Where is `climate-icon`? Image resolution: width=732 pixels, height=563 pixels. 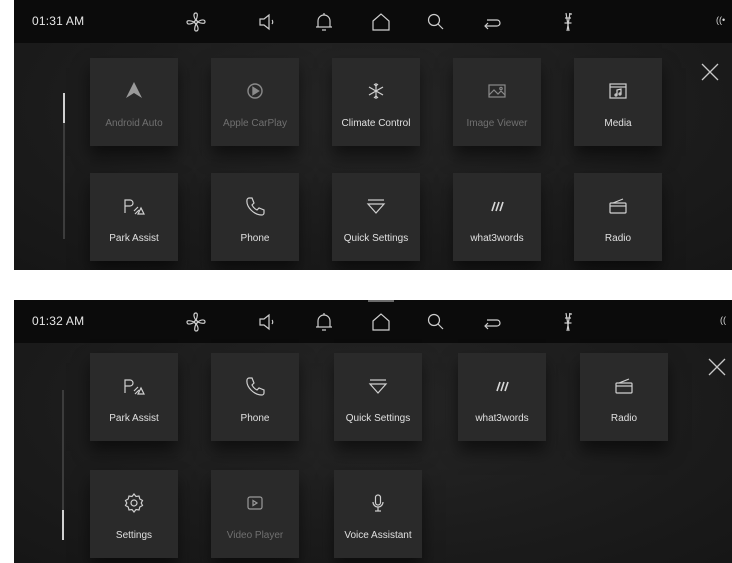
climate-icon is located at coordinates (376, 91).